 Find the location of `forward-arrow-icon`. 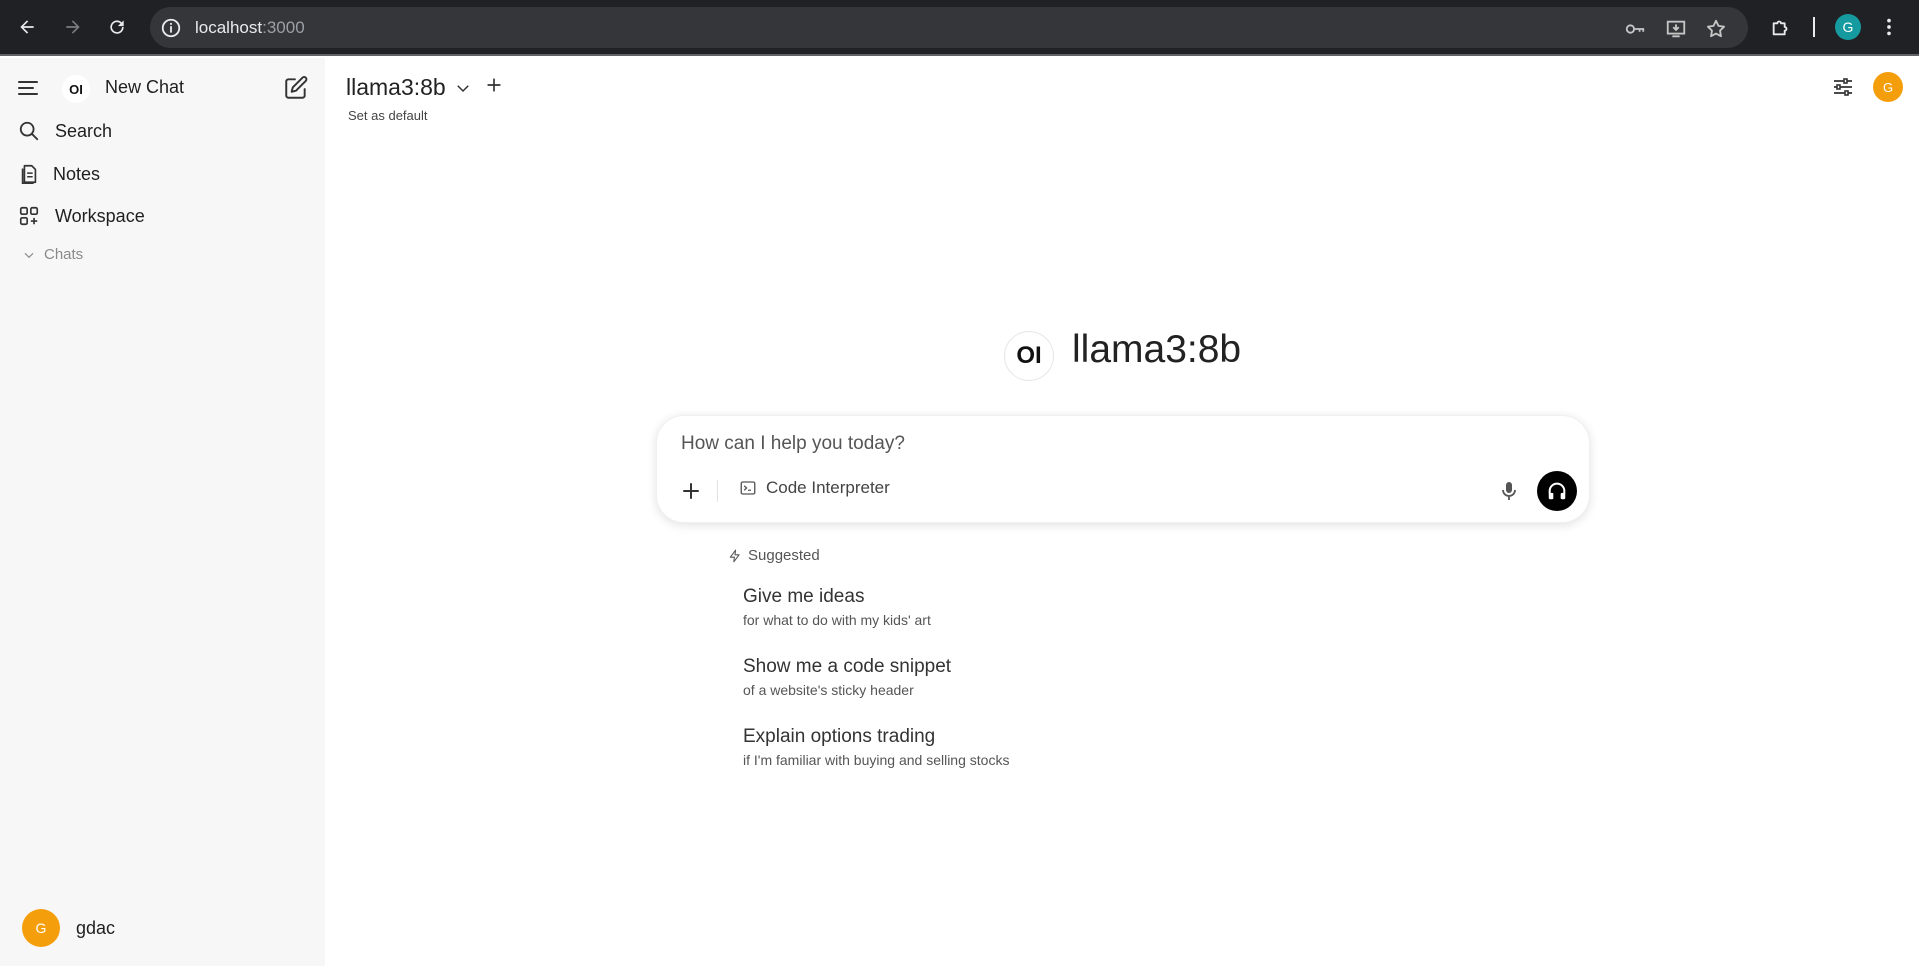

forward-arrow-icon is located at coordinates (73, 27).